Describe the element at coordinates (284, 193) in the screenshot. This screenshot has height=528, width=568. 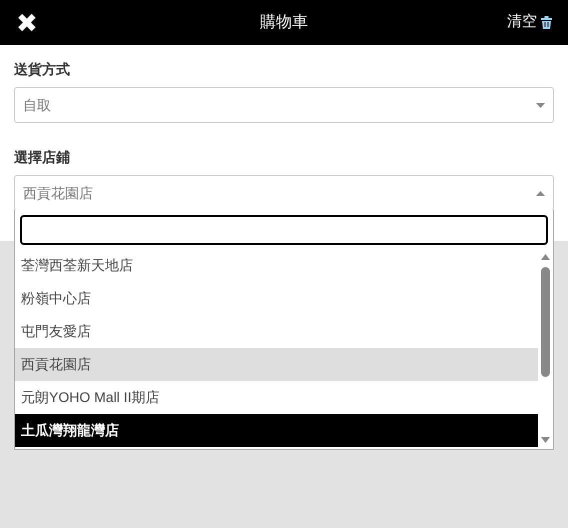
I see `store-select: 西貢花園店` at that location.